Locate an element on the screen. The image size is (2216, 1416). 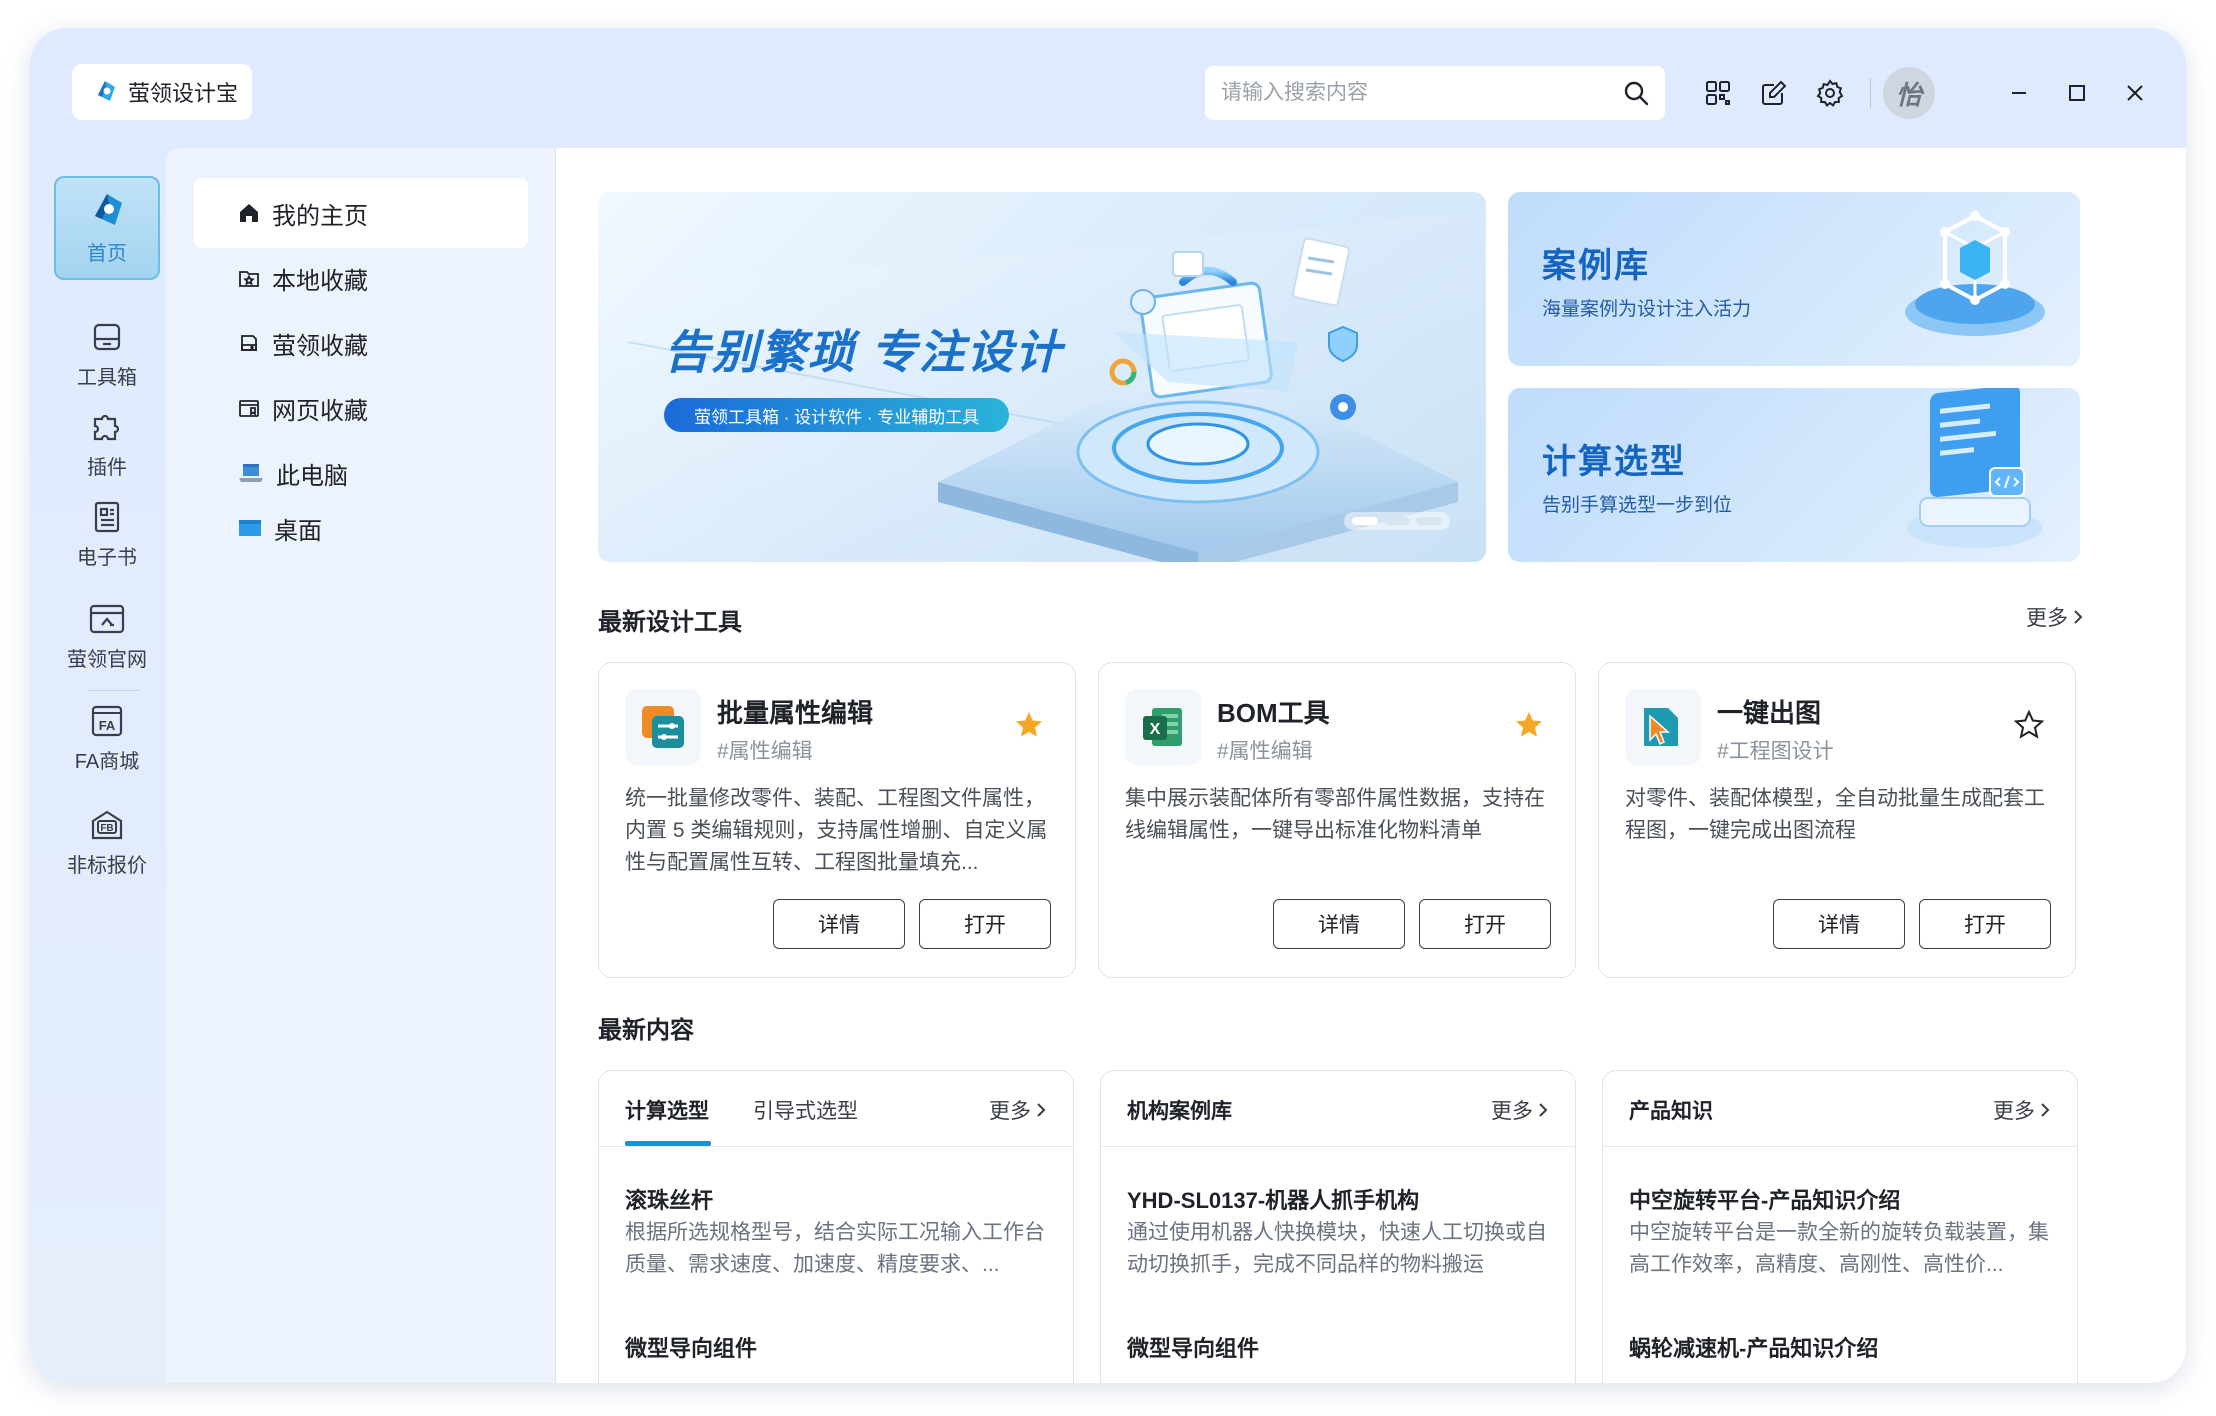
excel-icon: X is located at coordinates (1163, 727).